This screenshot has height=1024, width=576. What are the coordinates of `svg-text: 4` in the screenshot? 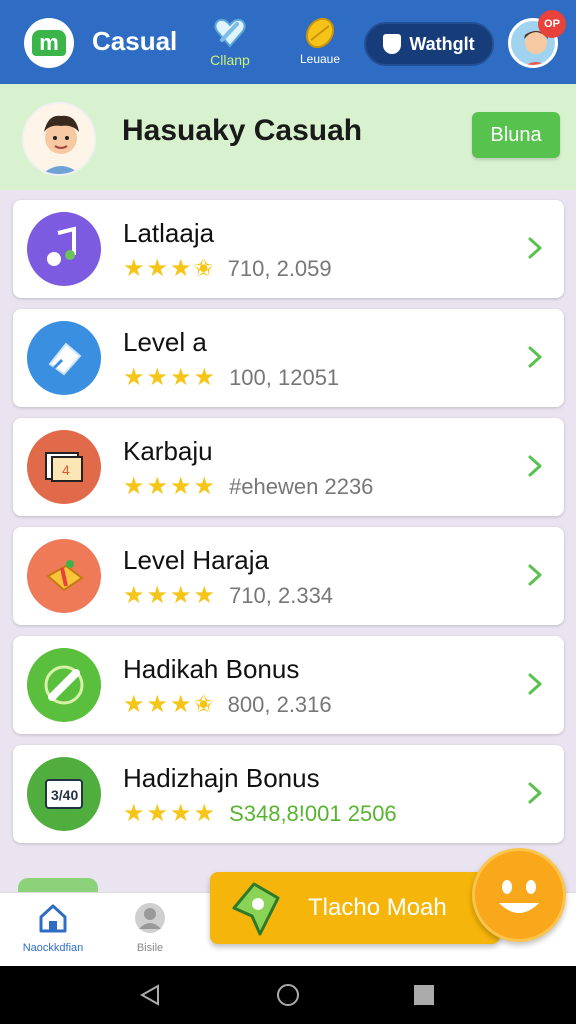 It's located at (66, 470).